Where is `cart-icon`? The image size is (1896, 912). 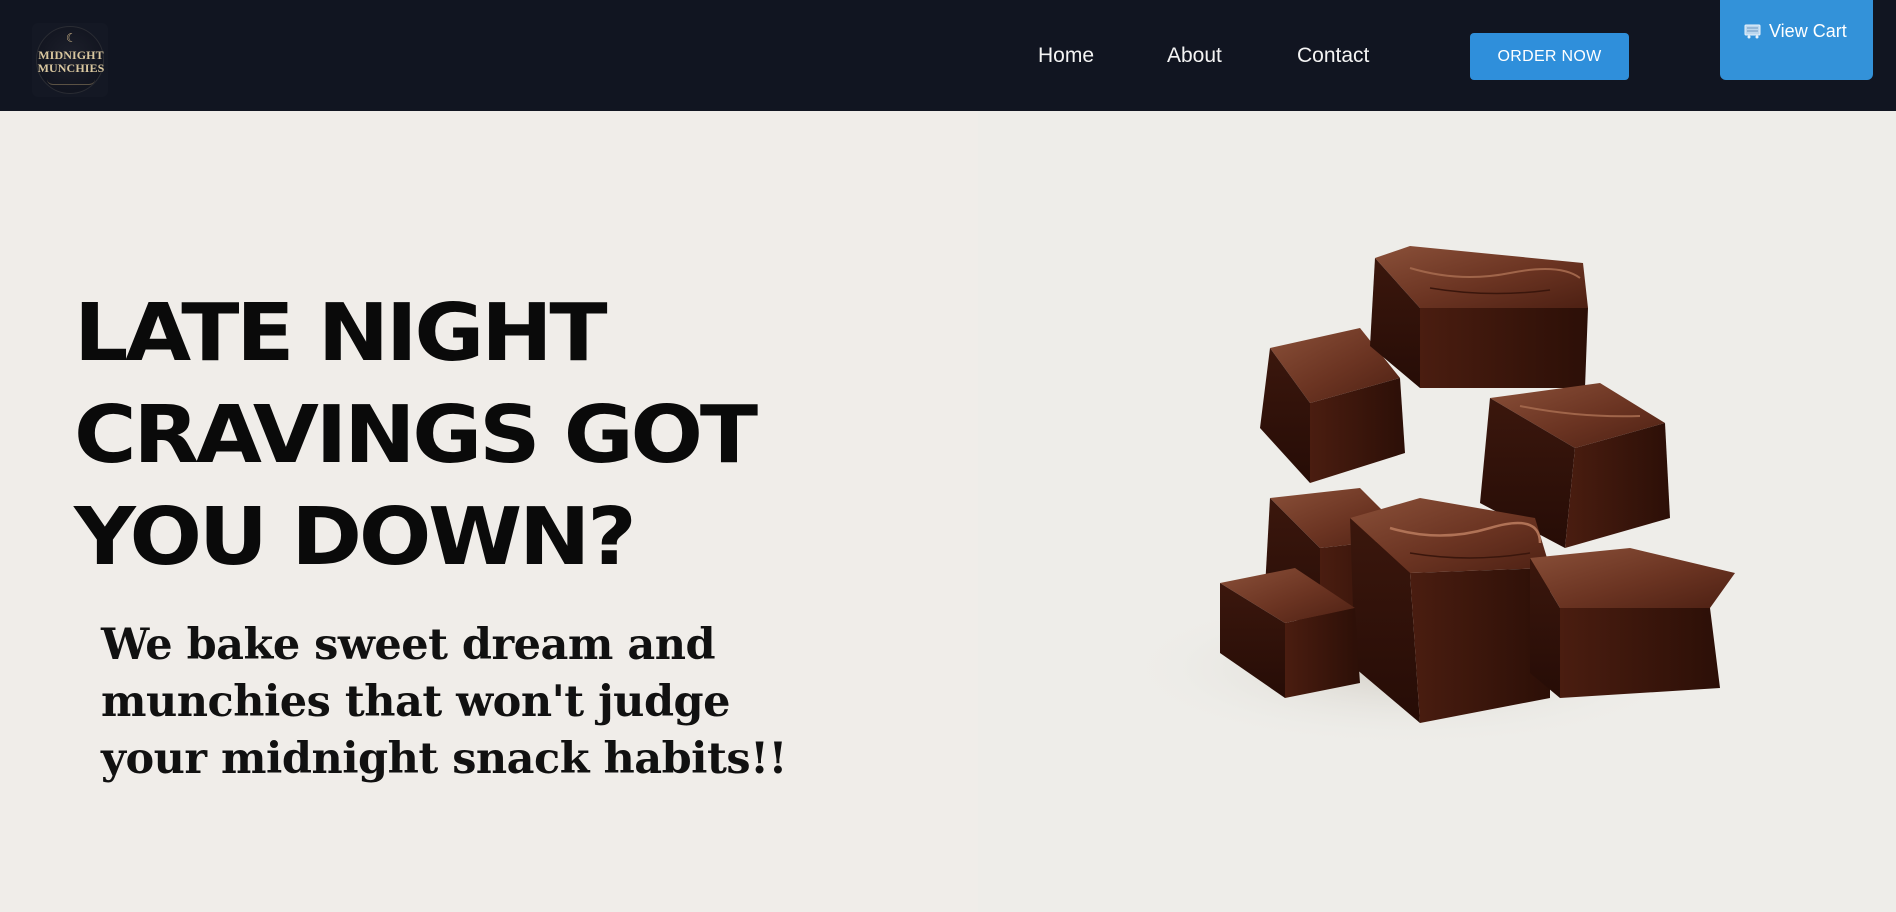
cart-icon is located at coordinates (1752, 31).